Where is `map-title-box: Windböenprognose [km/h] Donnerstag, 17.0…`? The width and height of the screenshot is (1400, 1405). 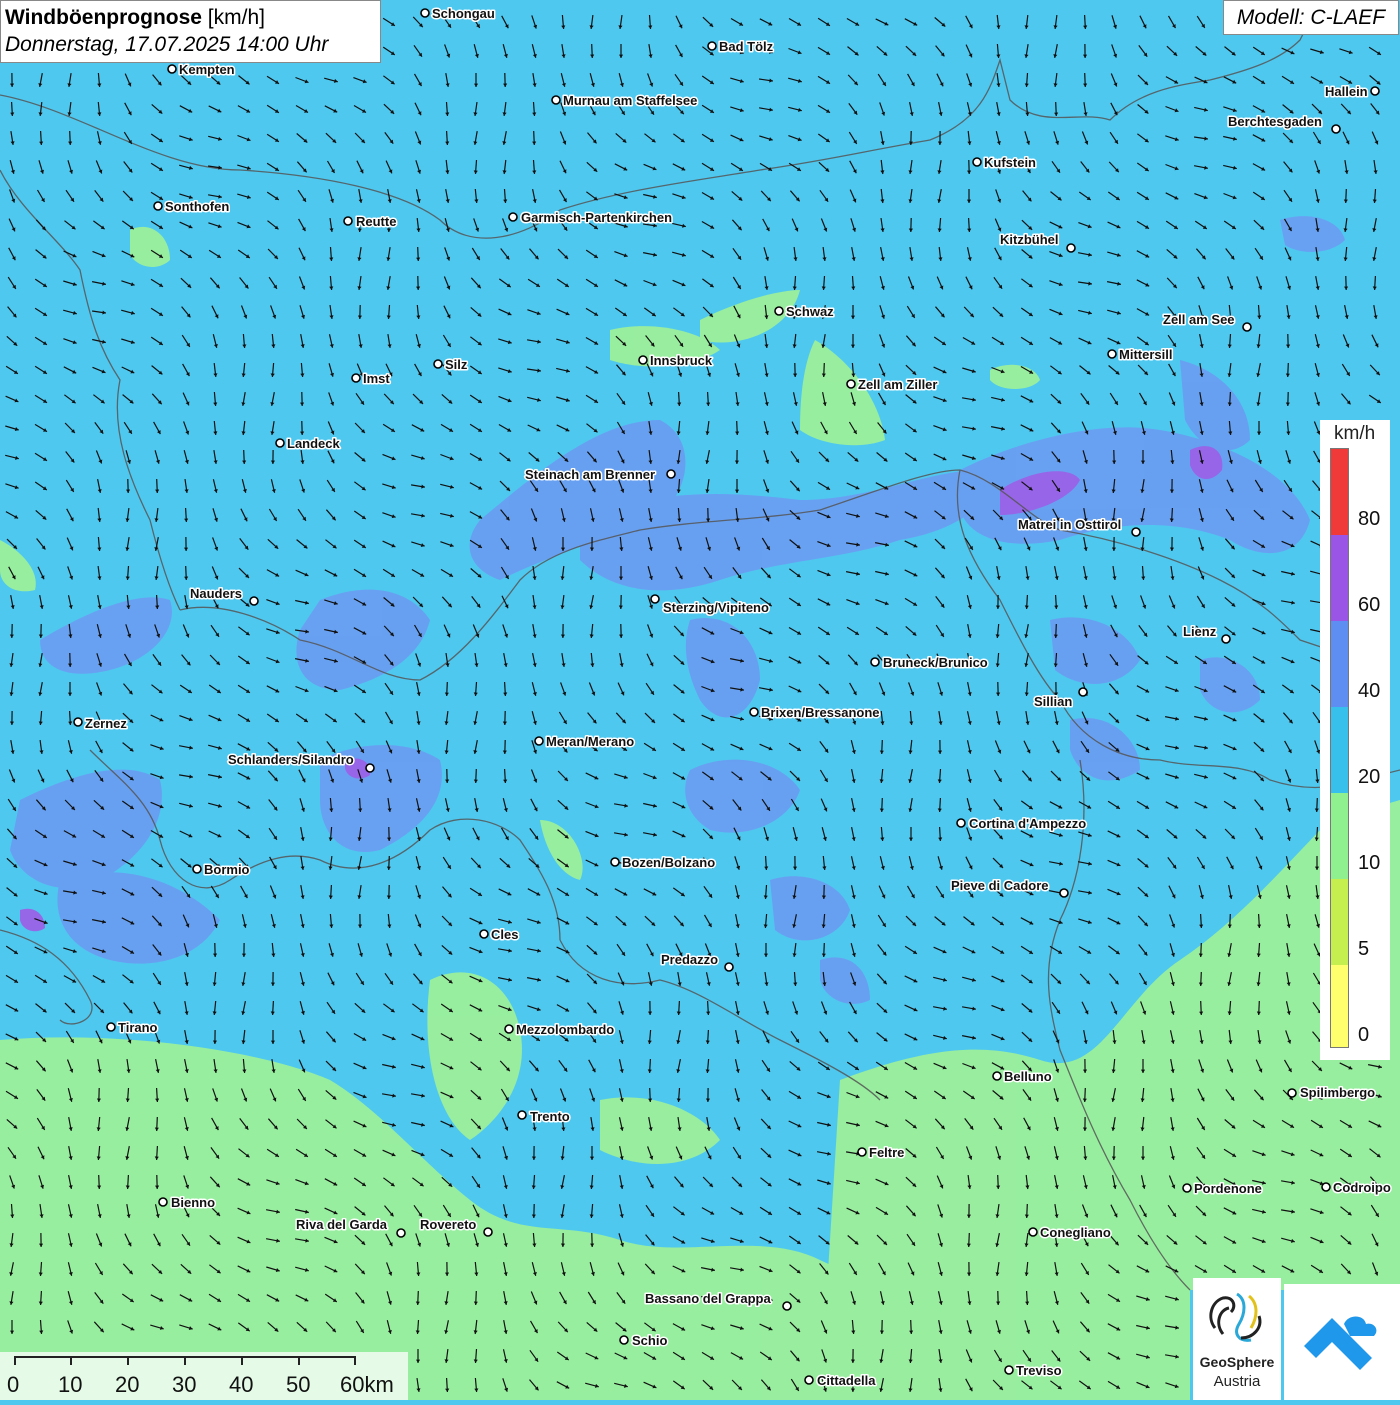 map-title-box: Windböenprognose [km/h] Donnerstag, 17.0… is located at coordinates (190, 31).